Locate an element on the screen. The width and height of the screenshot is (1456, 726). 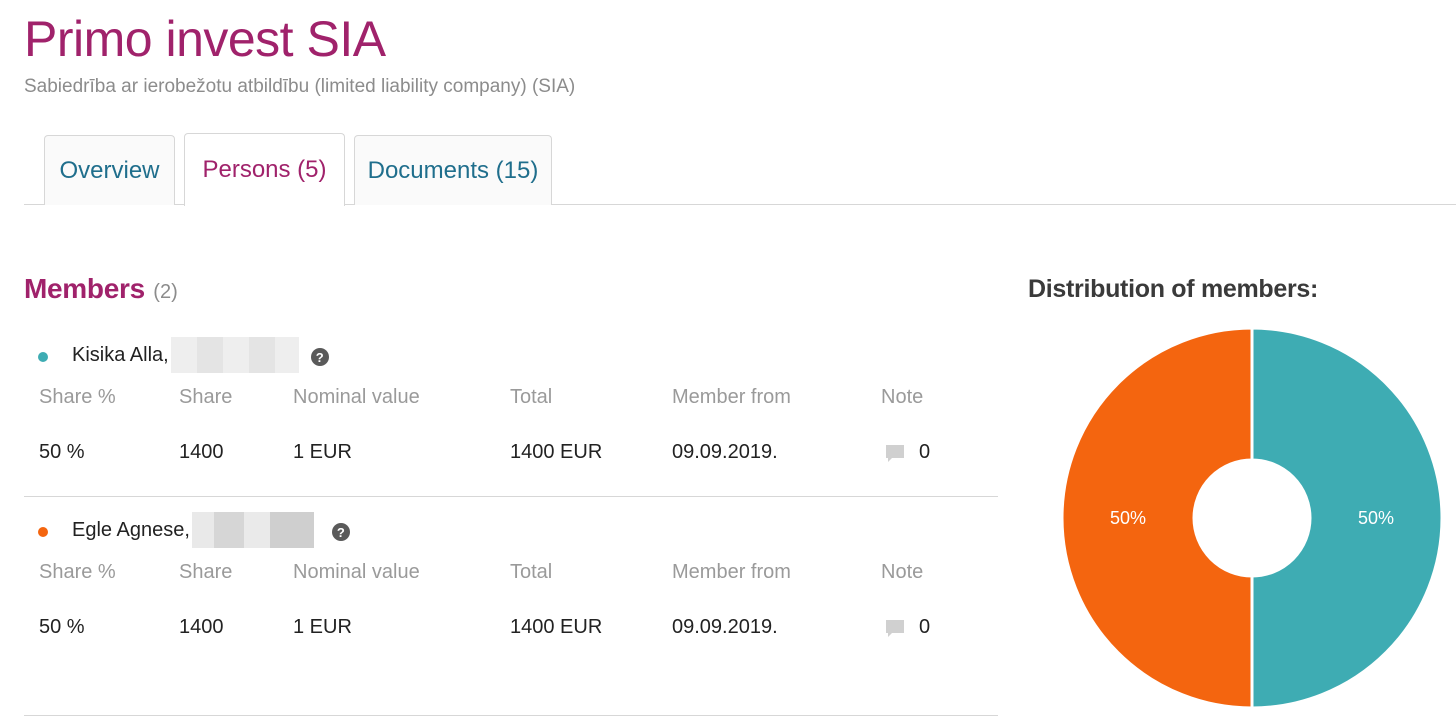
members-heading: Members (2) is located at coordinates (101, 289).